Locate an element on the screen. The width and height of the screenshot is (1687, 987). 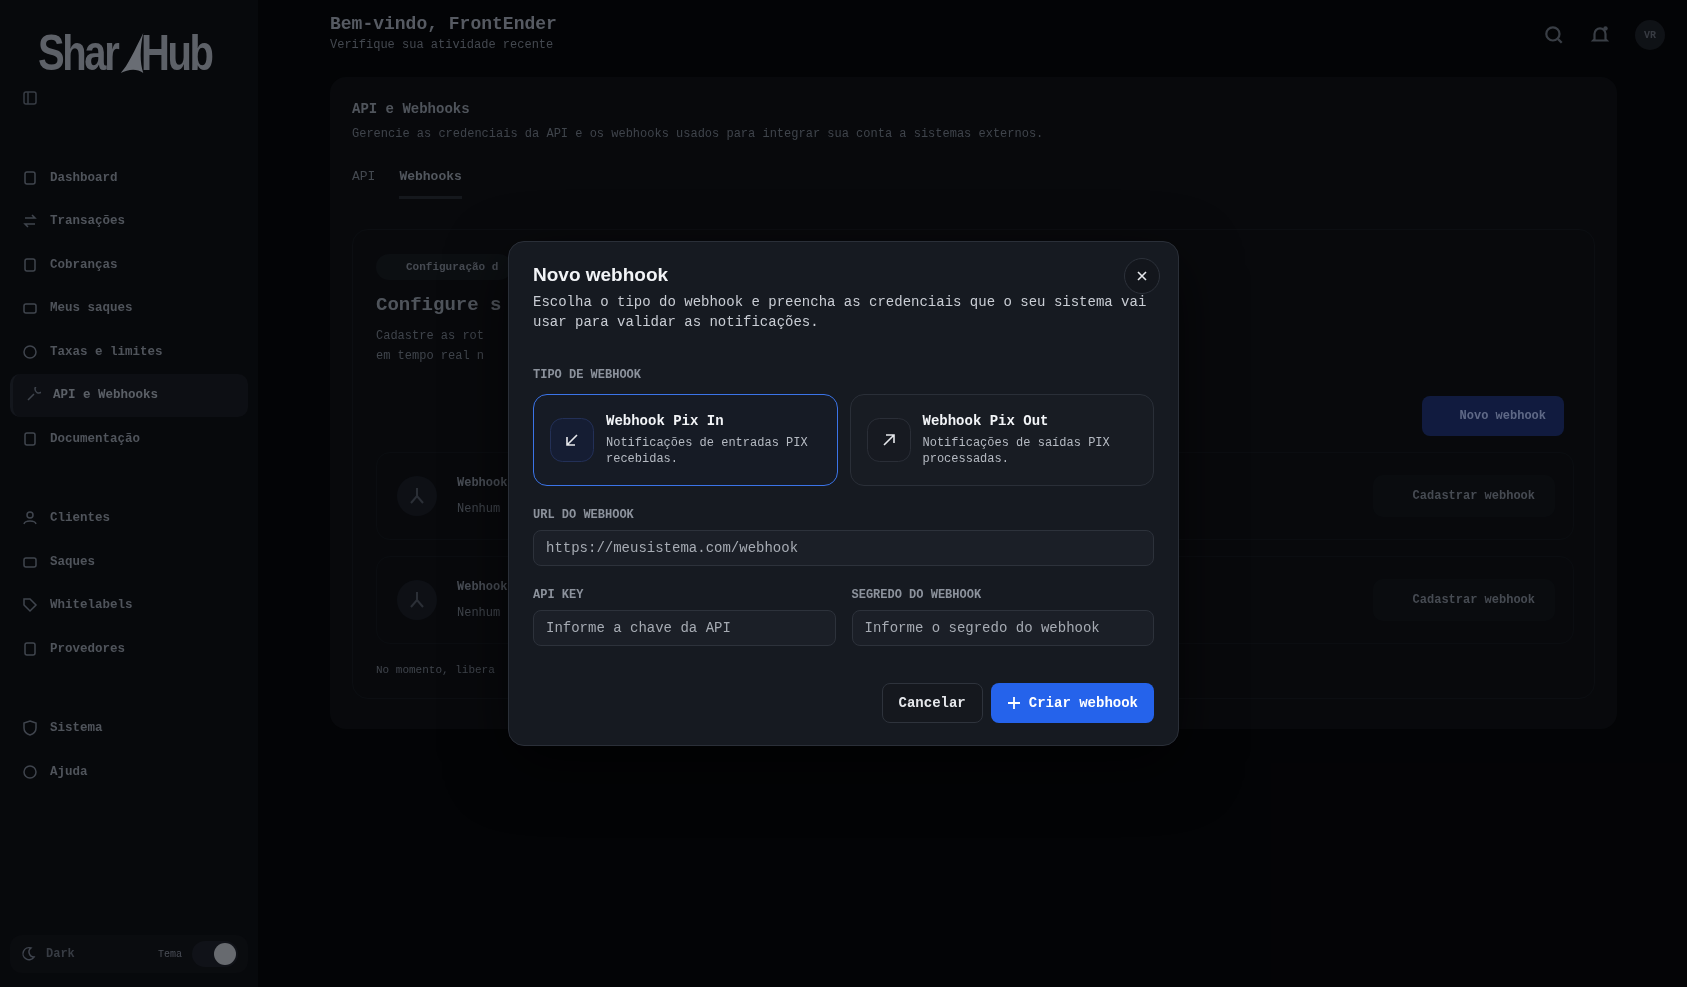
dialog-title: Novo webhook is located at coordinates (601, 275).